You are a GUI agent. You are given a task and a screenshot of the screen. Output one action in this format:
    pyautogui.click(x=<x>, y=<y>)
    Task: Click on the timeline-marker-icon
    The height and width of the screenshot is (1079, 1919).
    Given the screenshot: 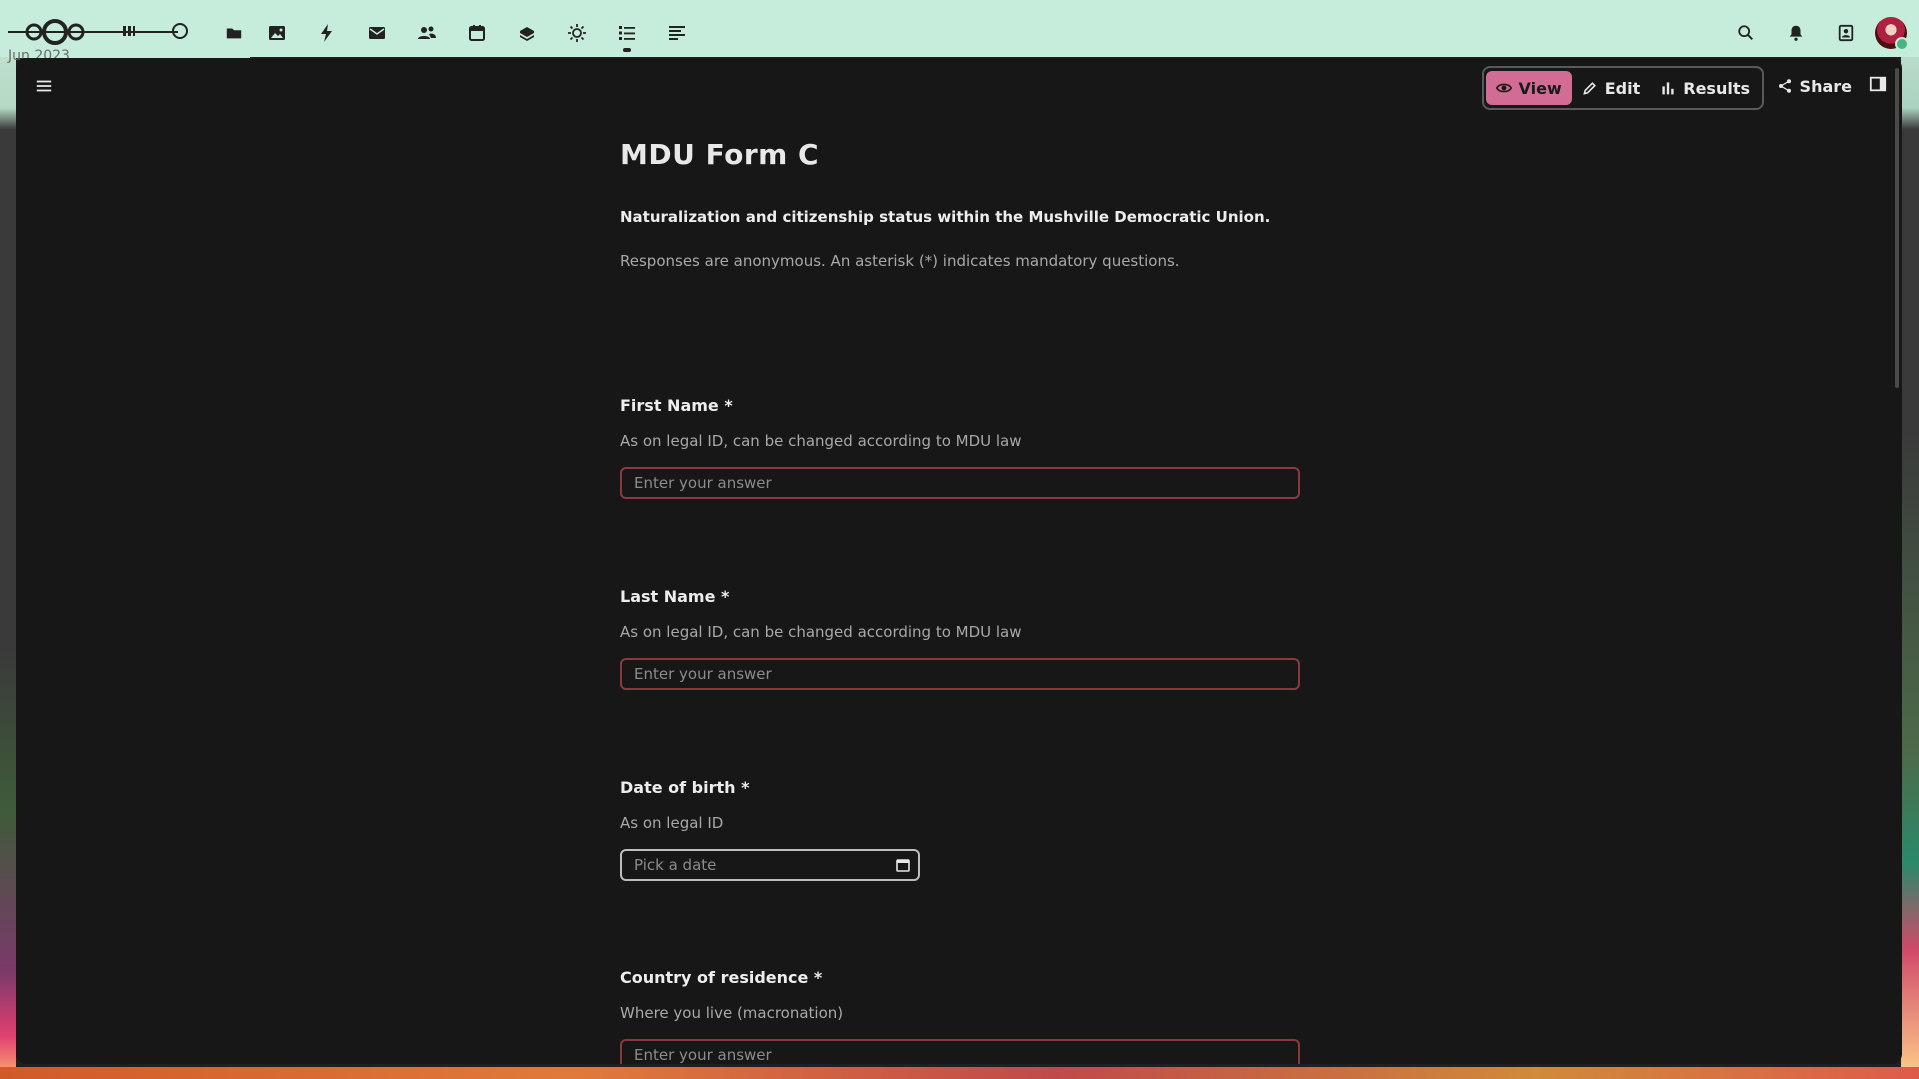 What is the action you would take?
    pyautogui.click(x=129, y=31)
    